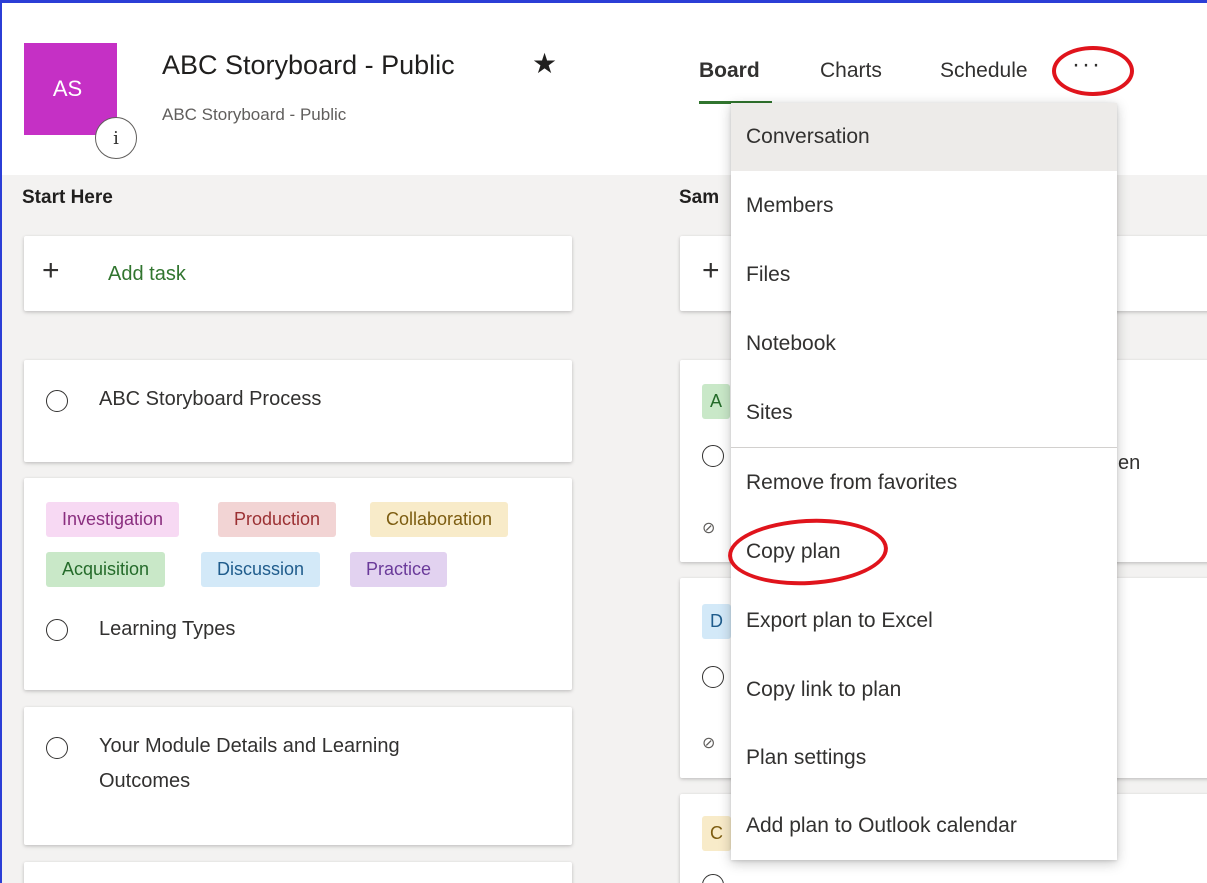  I want to click on bucket-title-partial: Sam, so click(699, 197).